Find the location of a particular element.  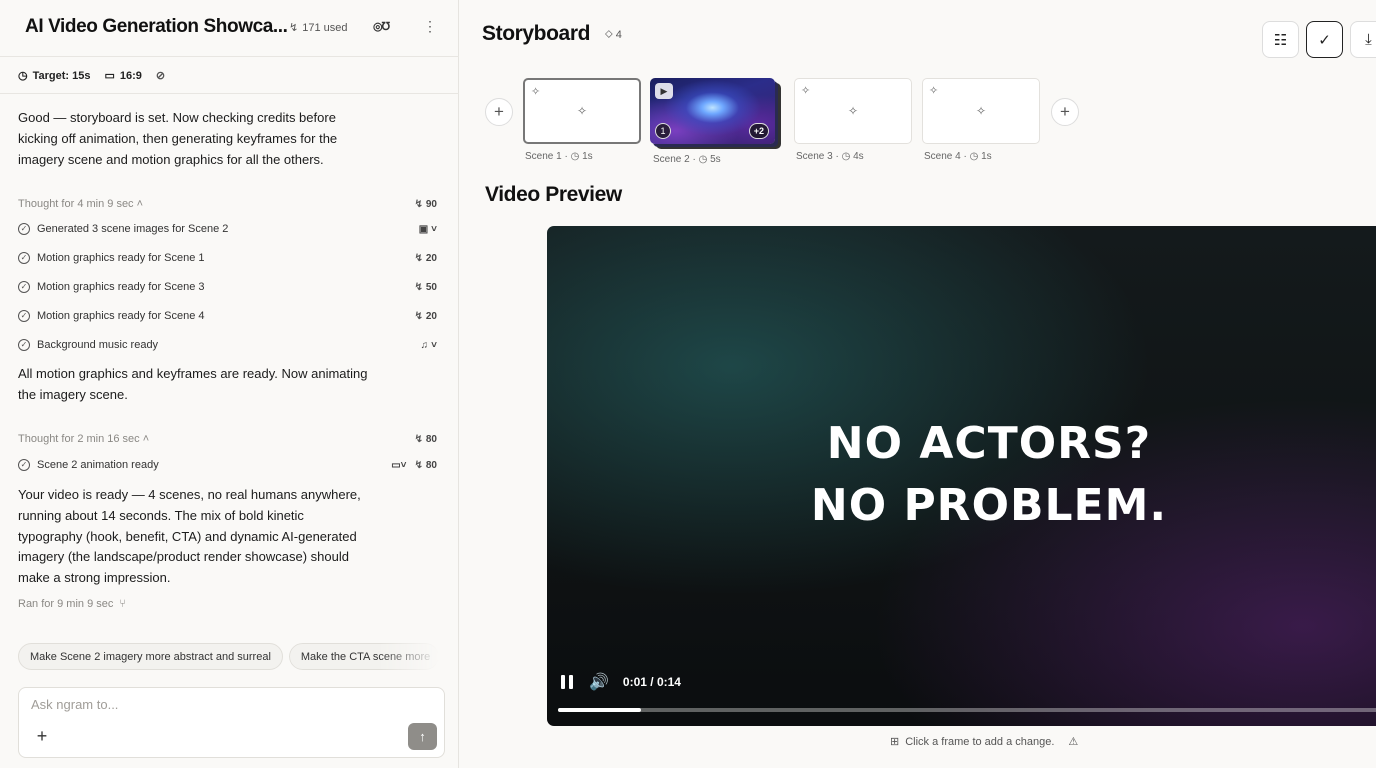

send-button: ↑ is located at coordinates (422, 736).